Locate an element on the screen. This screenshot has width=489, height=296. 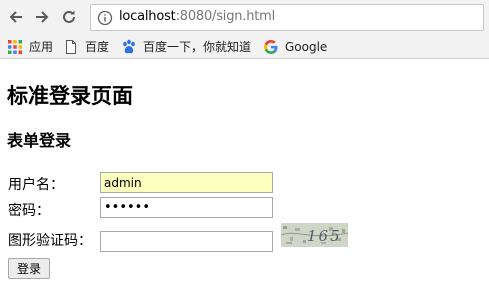
form-title: 表单登录 is located at coordinates (39, 140).